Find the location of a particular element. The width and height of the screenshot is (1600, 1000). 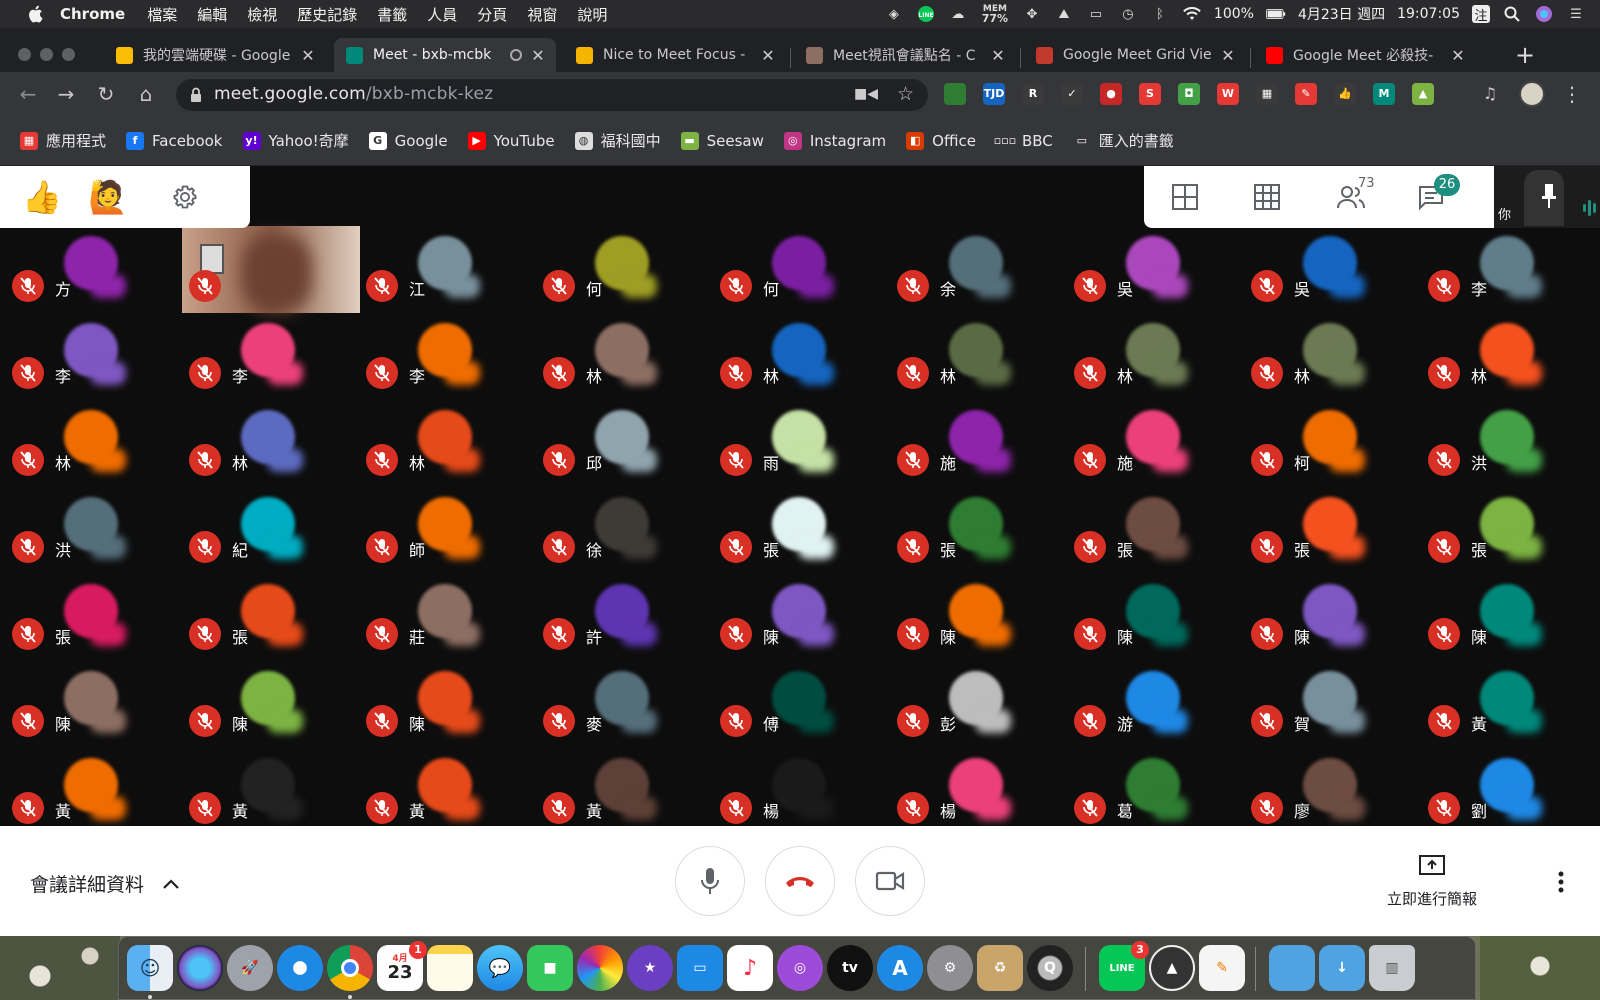

imovie-icon: ★ is located at coordinates (650, 968).